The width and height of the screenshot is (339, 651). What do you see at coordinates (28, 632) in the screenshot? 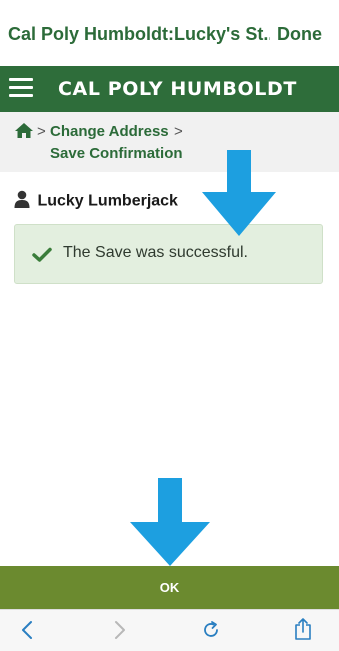
I see `back-icon` at bounding box center [28, 632].